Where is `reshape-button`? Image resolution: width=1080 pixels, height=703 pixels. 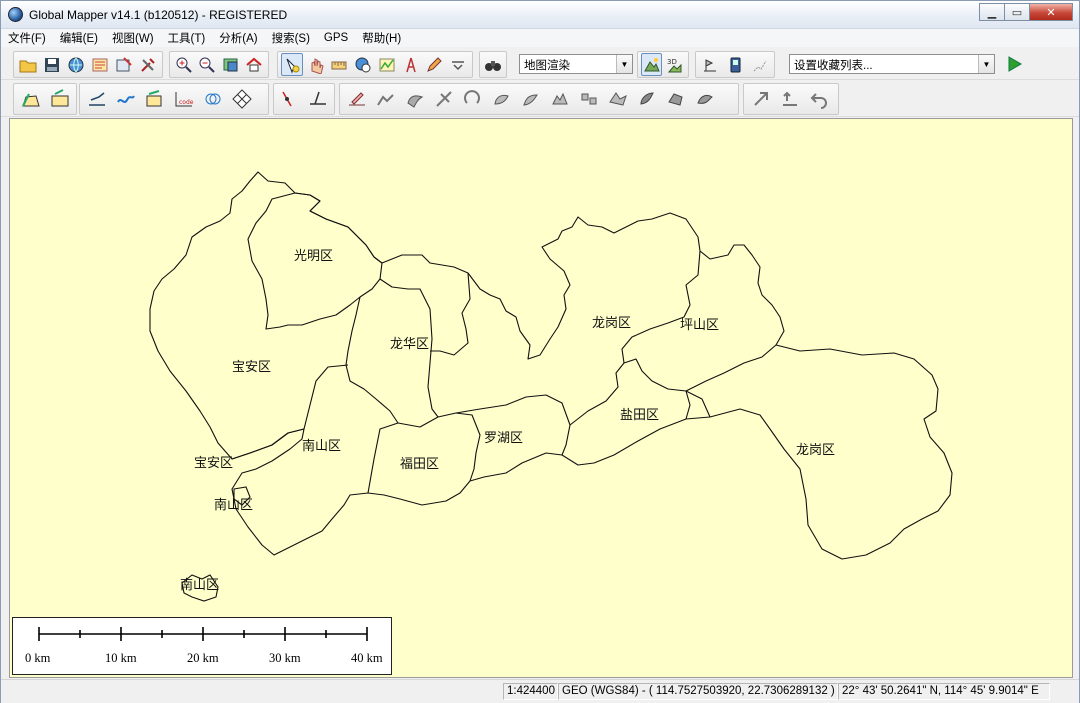 reshape-button is located at coordinates (501, 99).